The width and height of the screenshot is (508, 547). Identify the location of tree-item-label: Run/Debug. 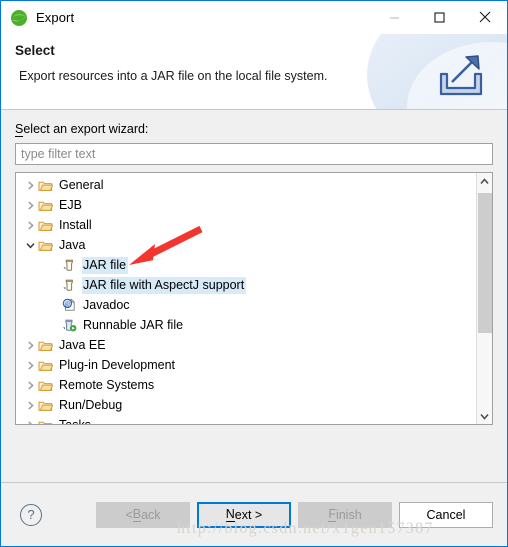
(91, 404).